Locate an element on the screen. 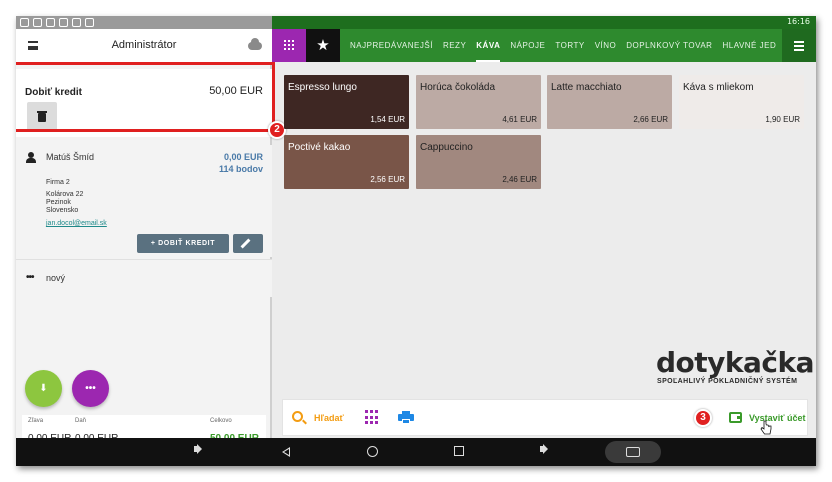  product-name: Cappuccino is located at coordinates (446, 147).